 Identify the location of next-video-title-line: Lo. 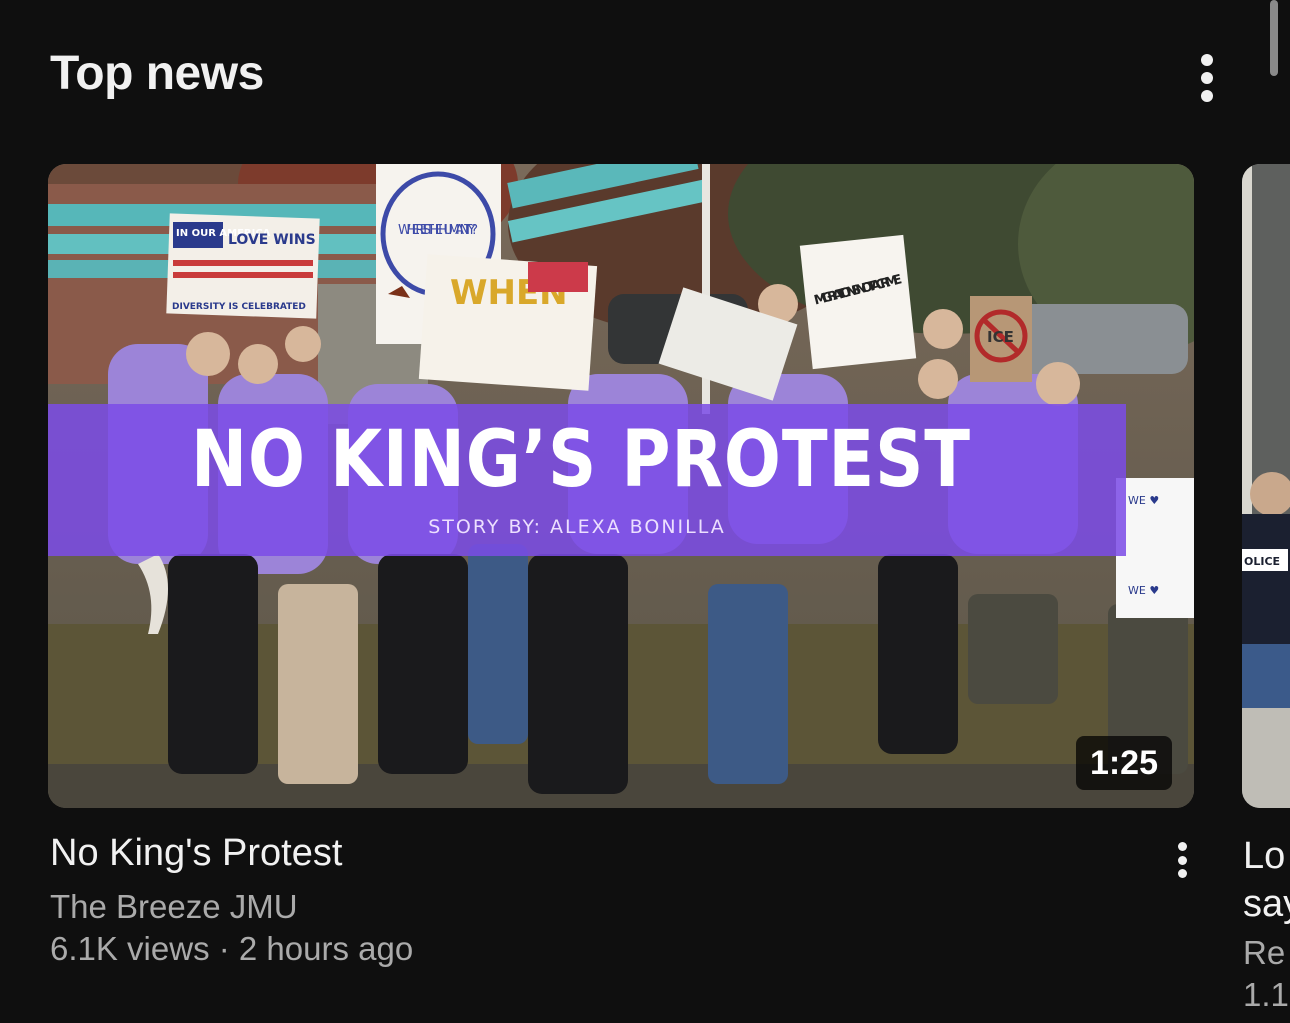
(1264, 856).